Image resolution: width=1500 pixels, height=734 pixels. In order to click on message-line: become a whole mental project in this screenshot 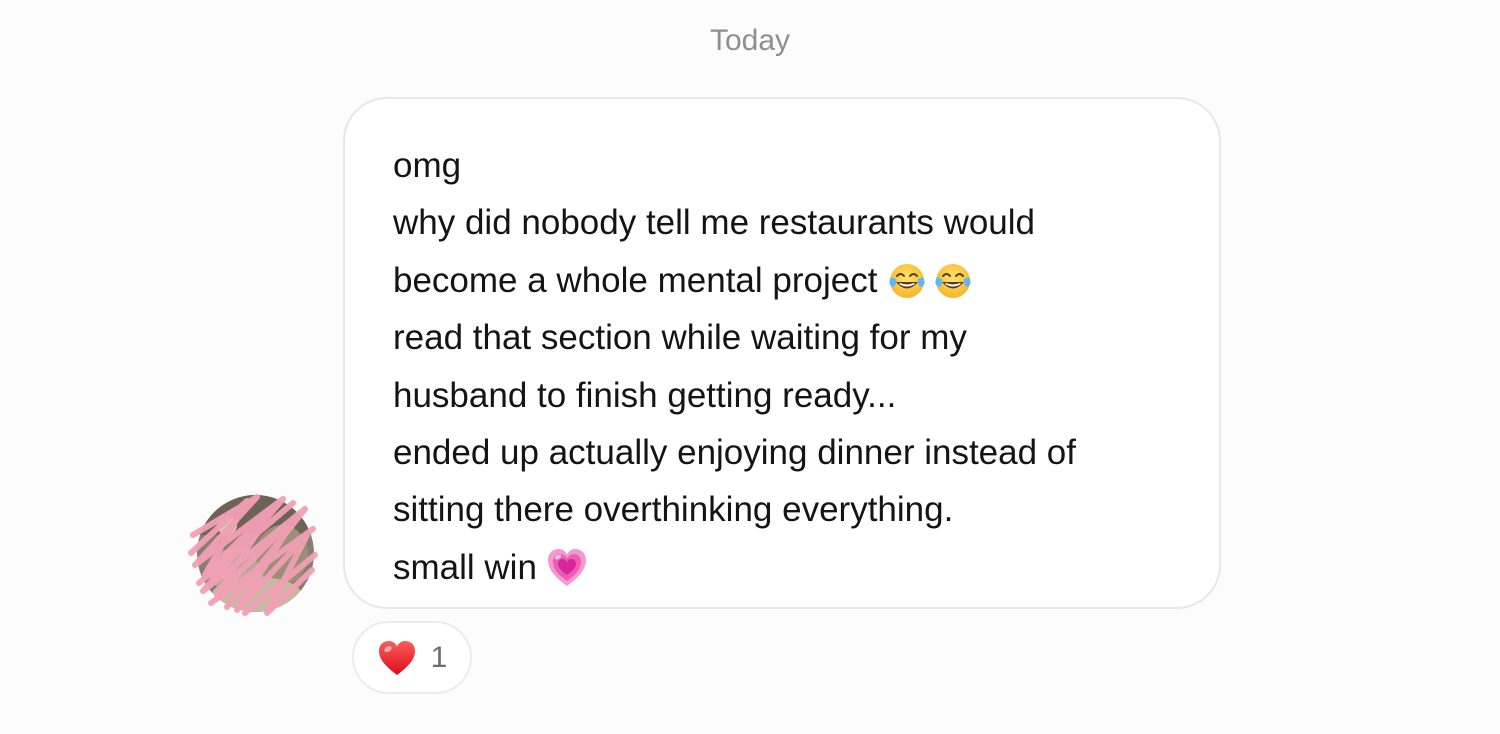, I will do `click(786, 280)`.